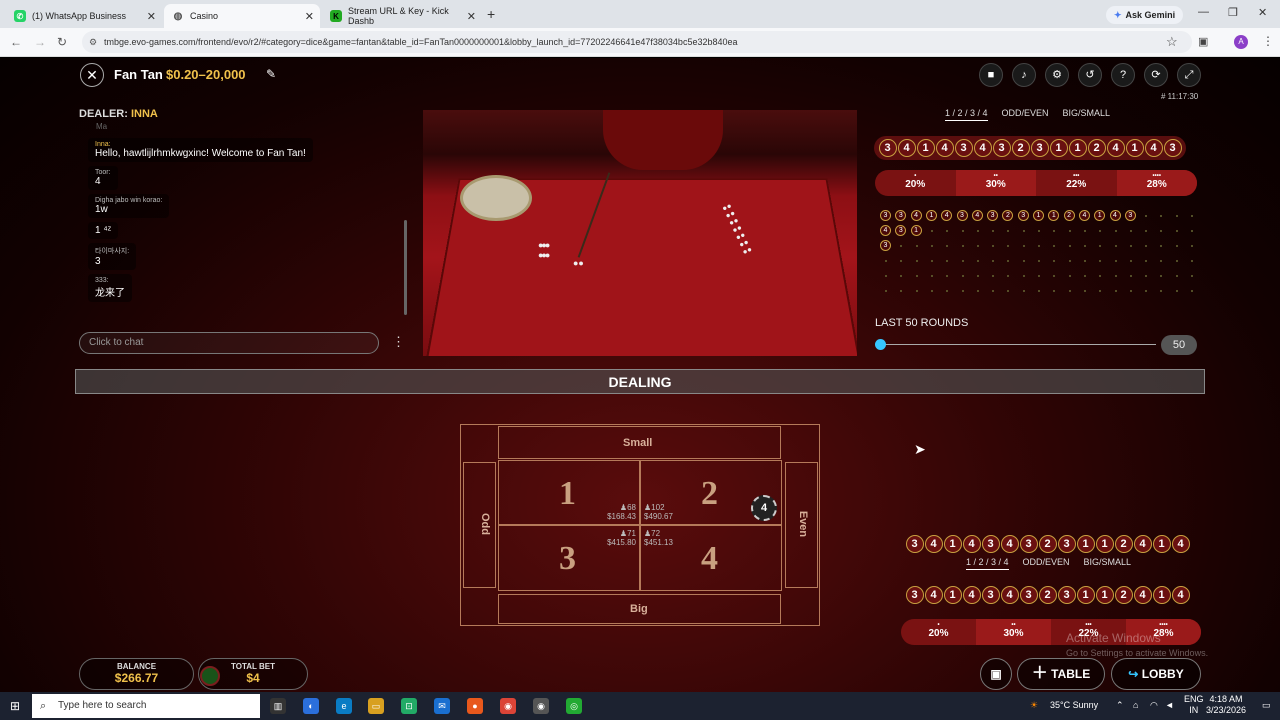 The width and height of the screenshot is (1280, 720). Describe the element at coordinates (1156, 75) in the screenshot. I see `refresh-icon: ⟳` at that location.